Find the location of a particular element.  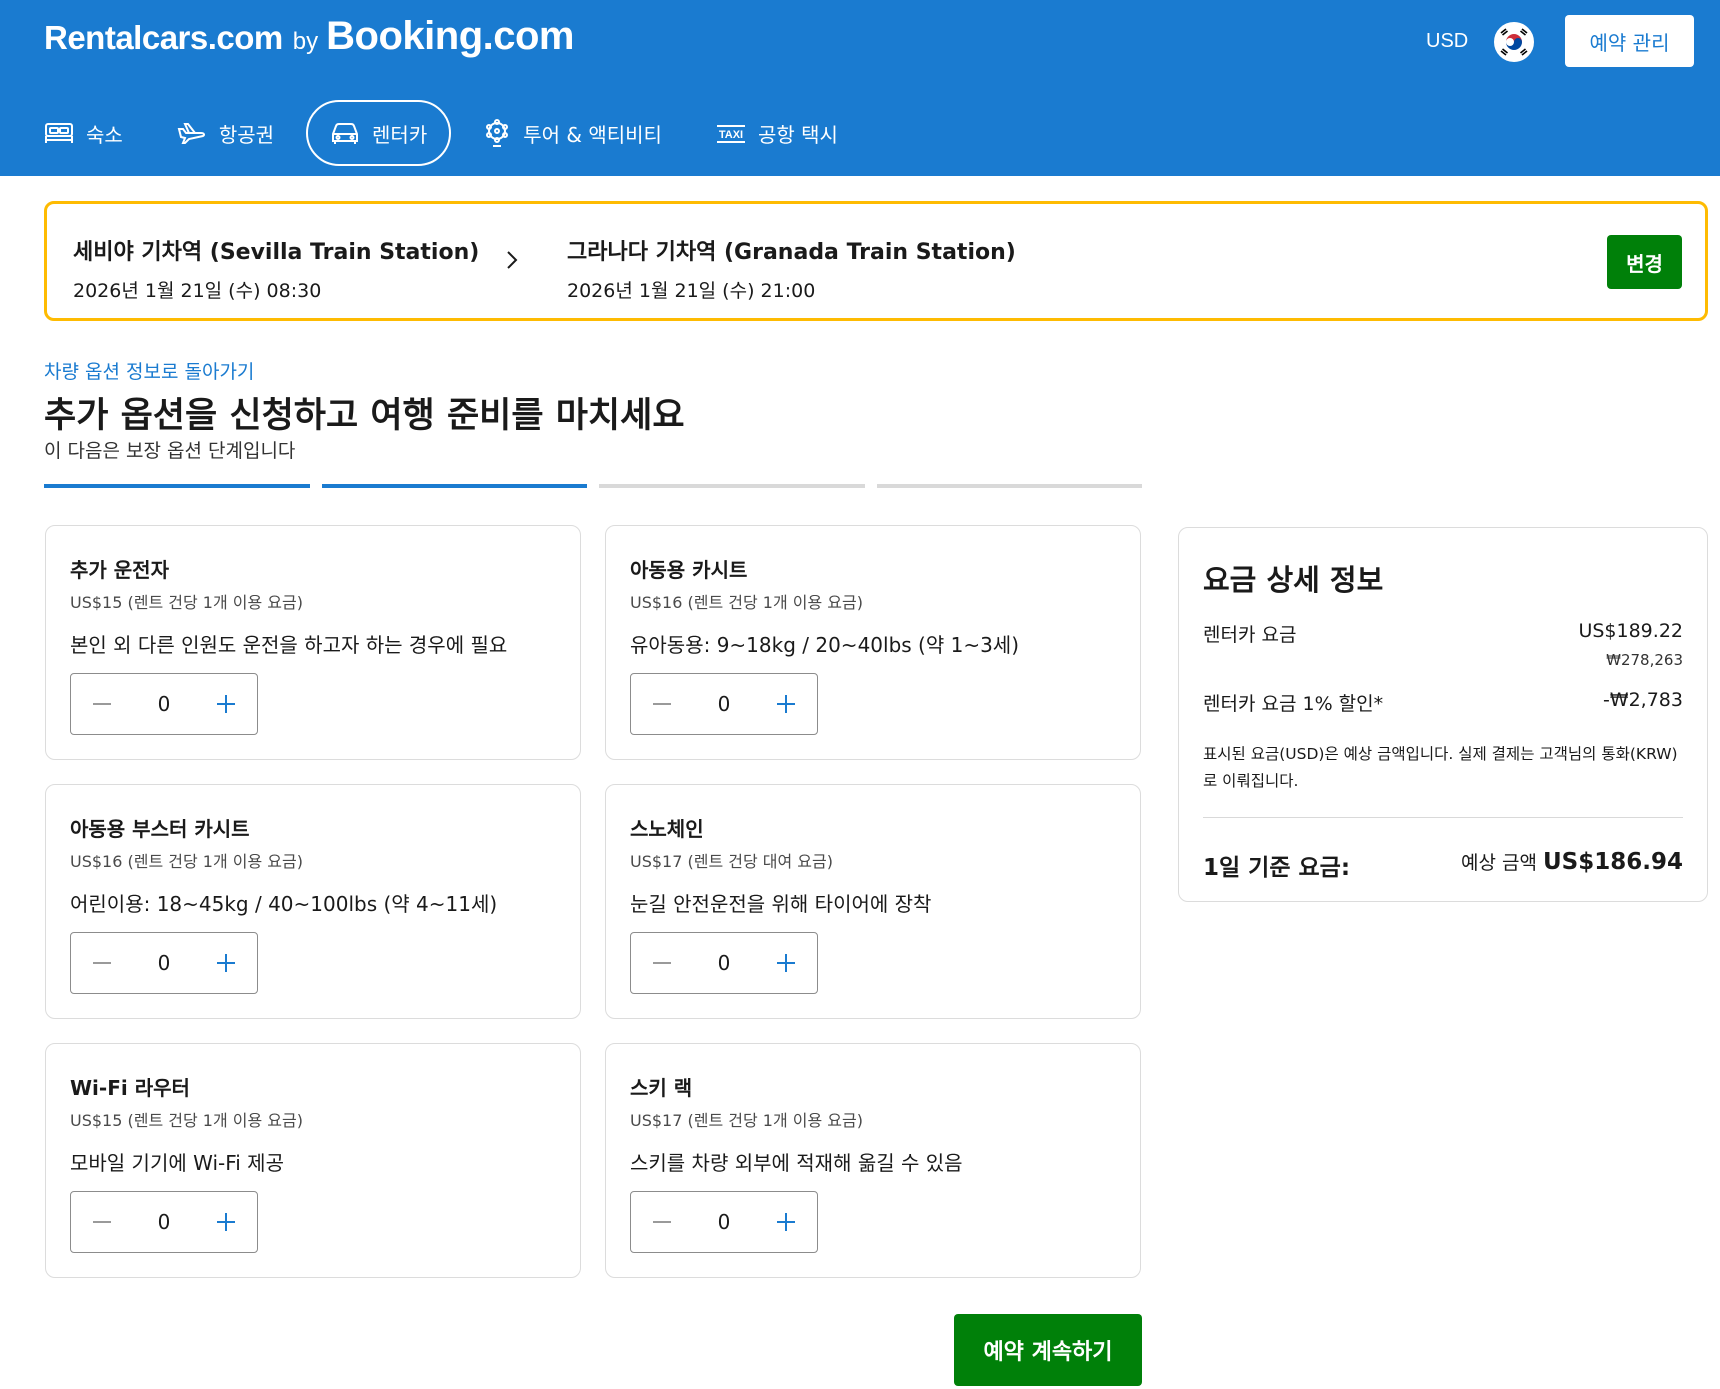

discount-value: -₩2,783 is located at coordinates (1642, 700).